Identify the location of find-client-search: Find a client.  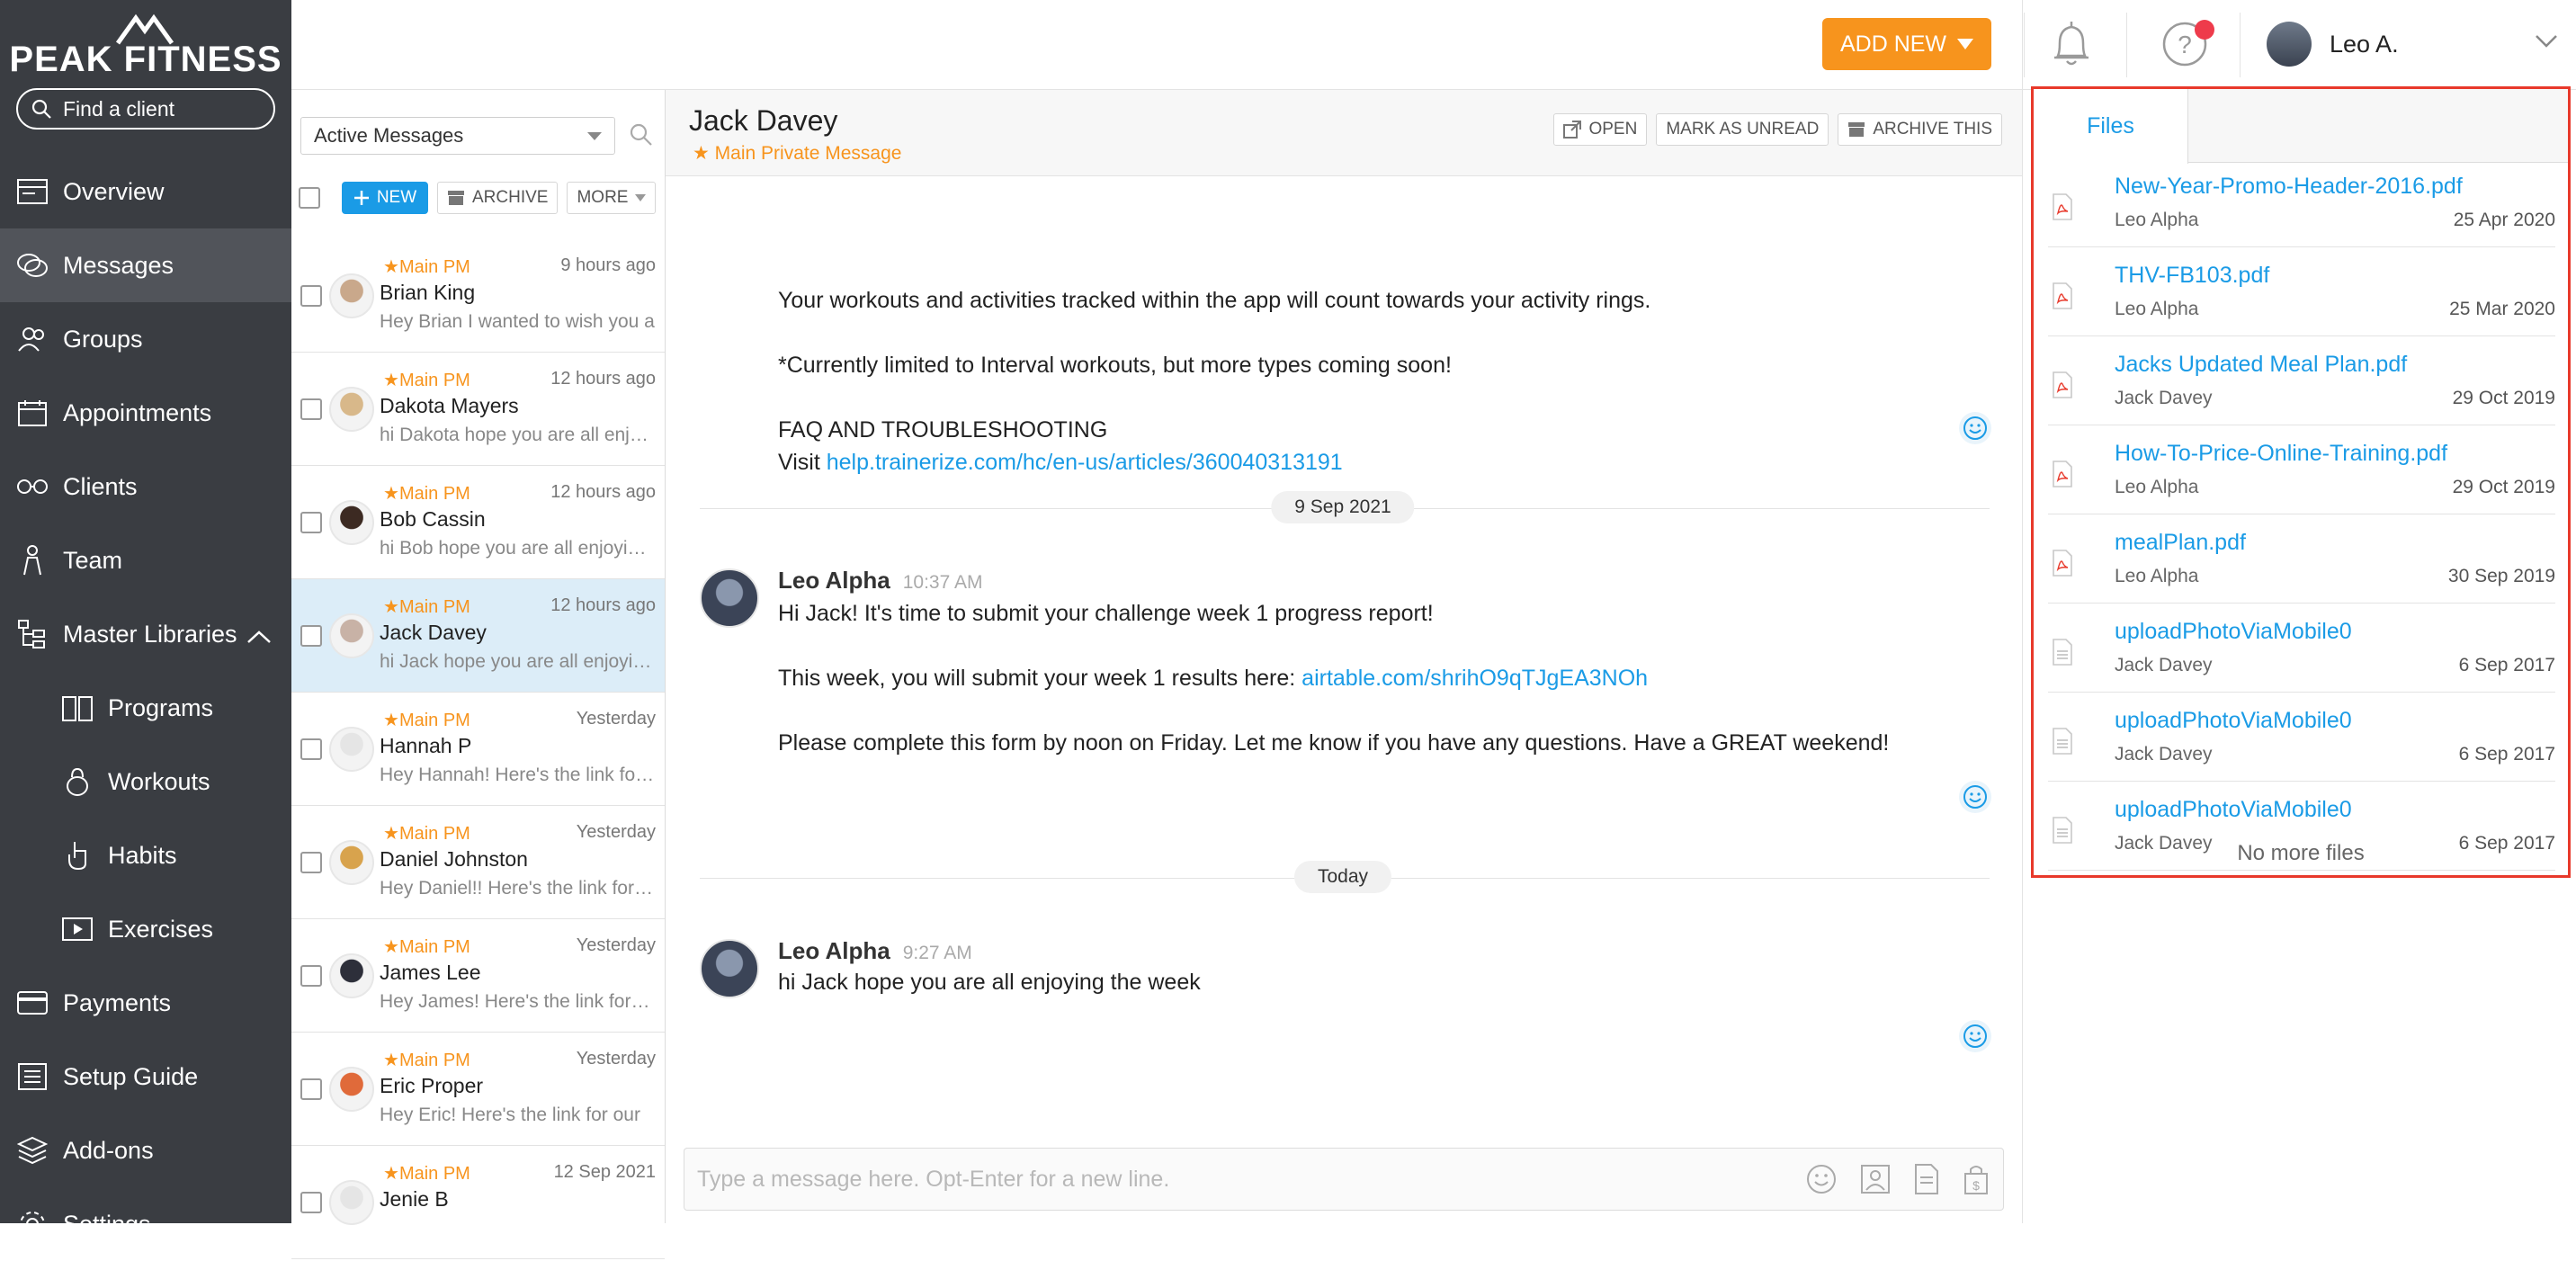
(145, 109).